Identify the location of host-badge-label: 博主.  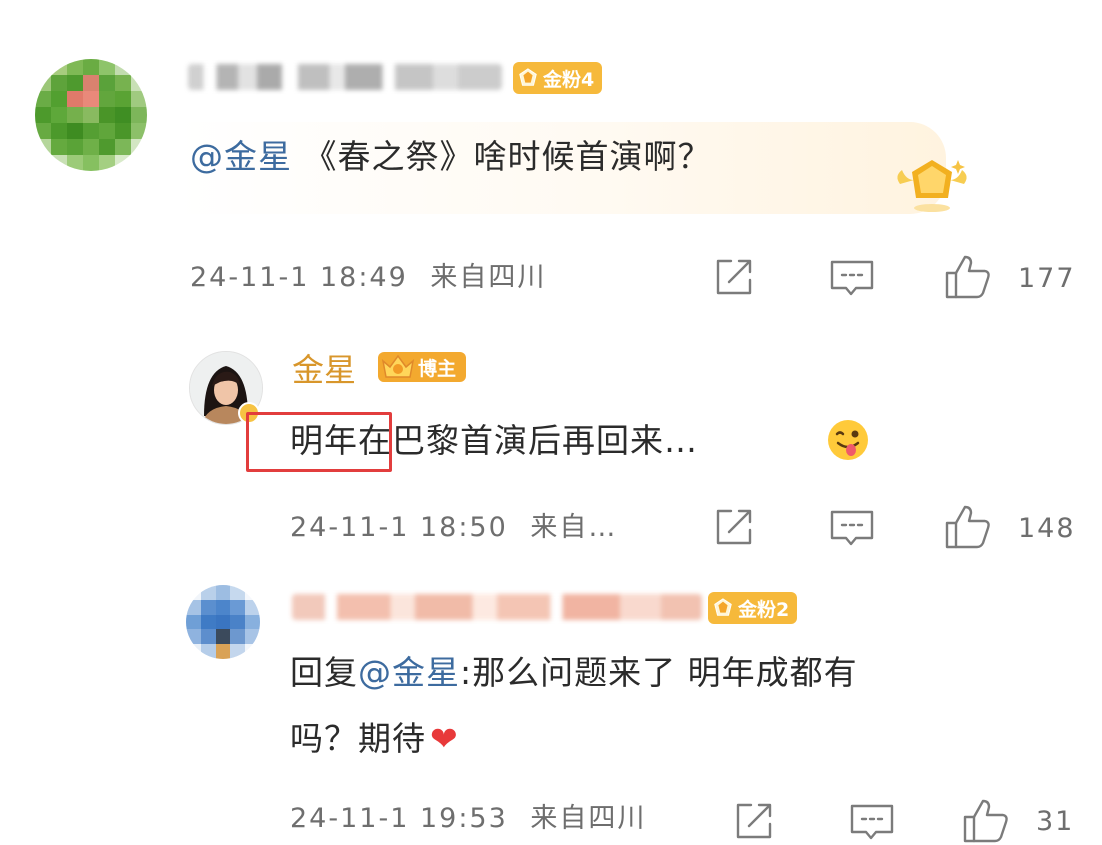
(437, 368).